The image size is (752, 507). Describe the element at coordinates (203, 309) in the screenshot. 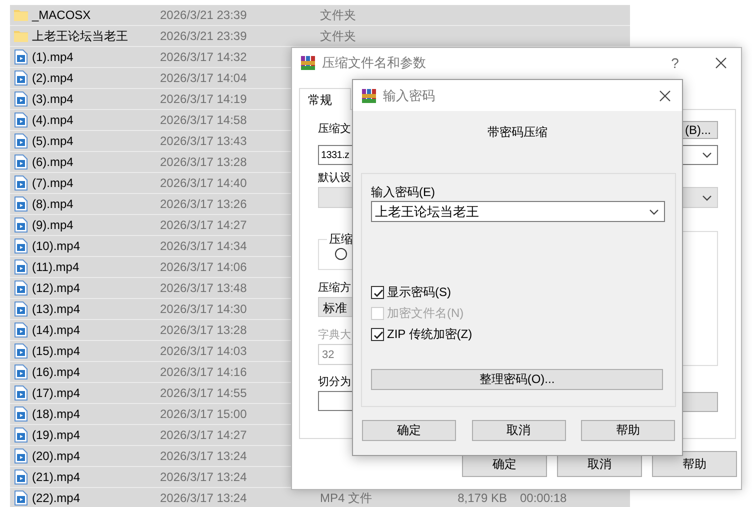

I see `file-date: 2026/3/17 14:30` at that location.